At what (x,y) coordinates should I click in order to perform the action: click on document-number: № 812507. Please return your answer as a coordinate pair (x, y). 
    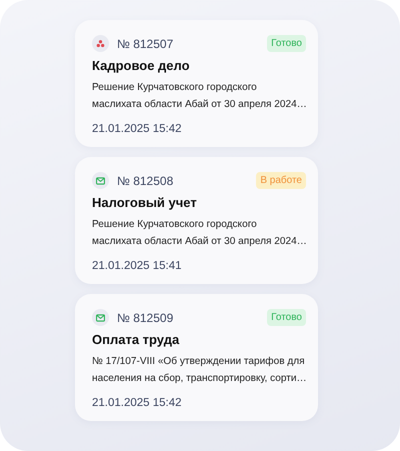
    Looking at the image, I should click on (145, 43).